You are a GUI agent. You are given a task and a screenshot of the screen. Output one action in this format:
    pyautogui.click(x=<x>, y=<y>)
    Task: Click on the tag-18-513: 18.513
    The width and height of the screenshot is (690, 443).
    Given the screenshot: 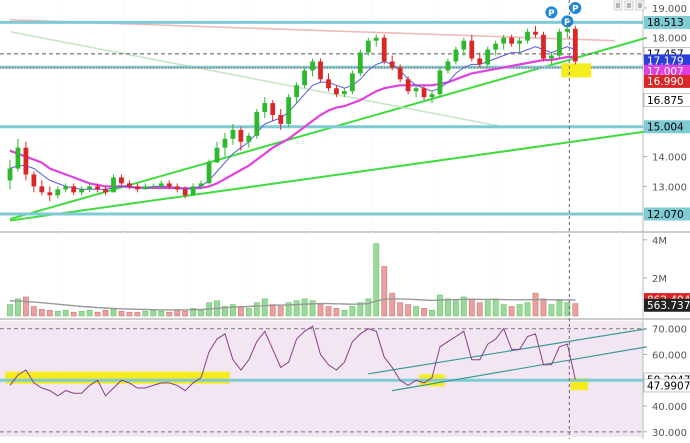 What is the action you would take?
    pyautogui.click(x=667, y=22)
    